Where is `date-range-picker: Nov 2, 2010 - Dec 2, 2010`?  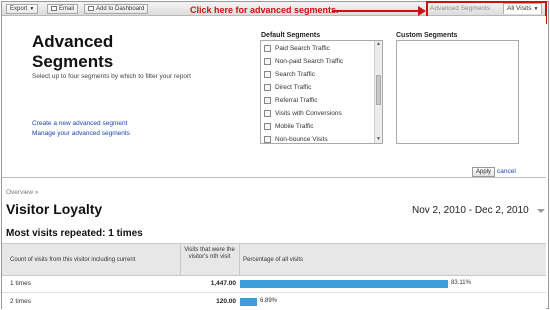
date-range-picker: Nov 2, 2010 - Dec 2, 2010 is located at coordinates (470, 210).